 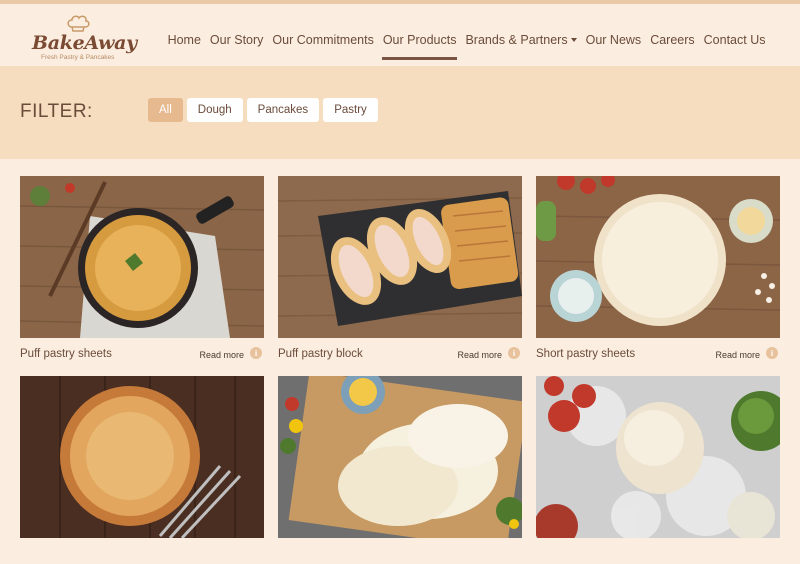 I want to click on chef-hat-icon, so click(x=78, y=23).